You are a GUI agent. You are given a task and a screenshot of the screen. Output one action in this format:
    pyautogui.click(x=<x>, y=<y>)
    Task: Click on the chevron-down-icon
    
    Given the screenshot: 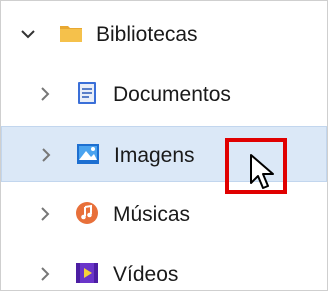 What is the action you would take?
    pyautogui.click(x=28, y=34)
    